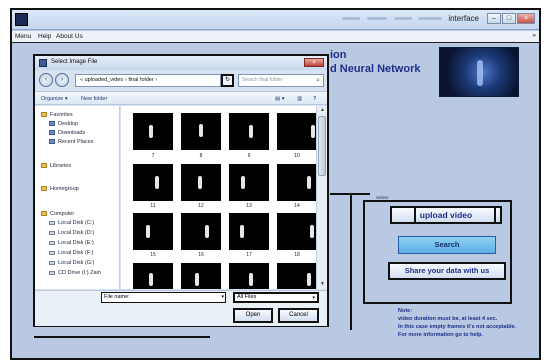 The image size is (550, 363). I want to click on nav-drive-c: Local Disk (C:), so click(71, 223).